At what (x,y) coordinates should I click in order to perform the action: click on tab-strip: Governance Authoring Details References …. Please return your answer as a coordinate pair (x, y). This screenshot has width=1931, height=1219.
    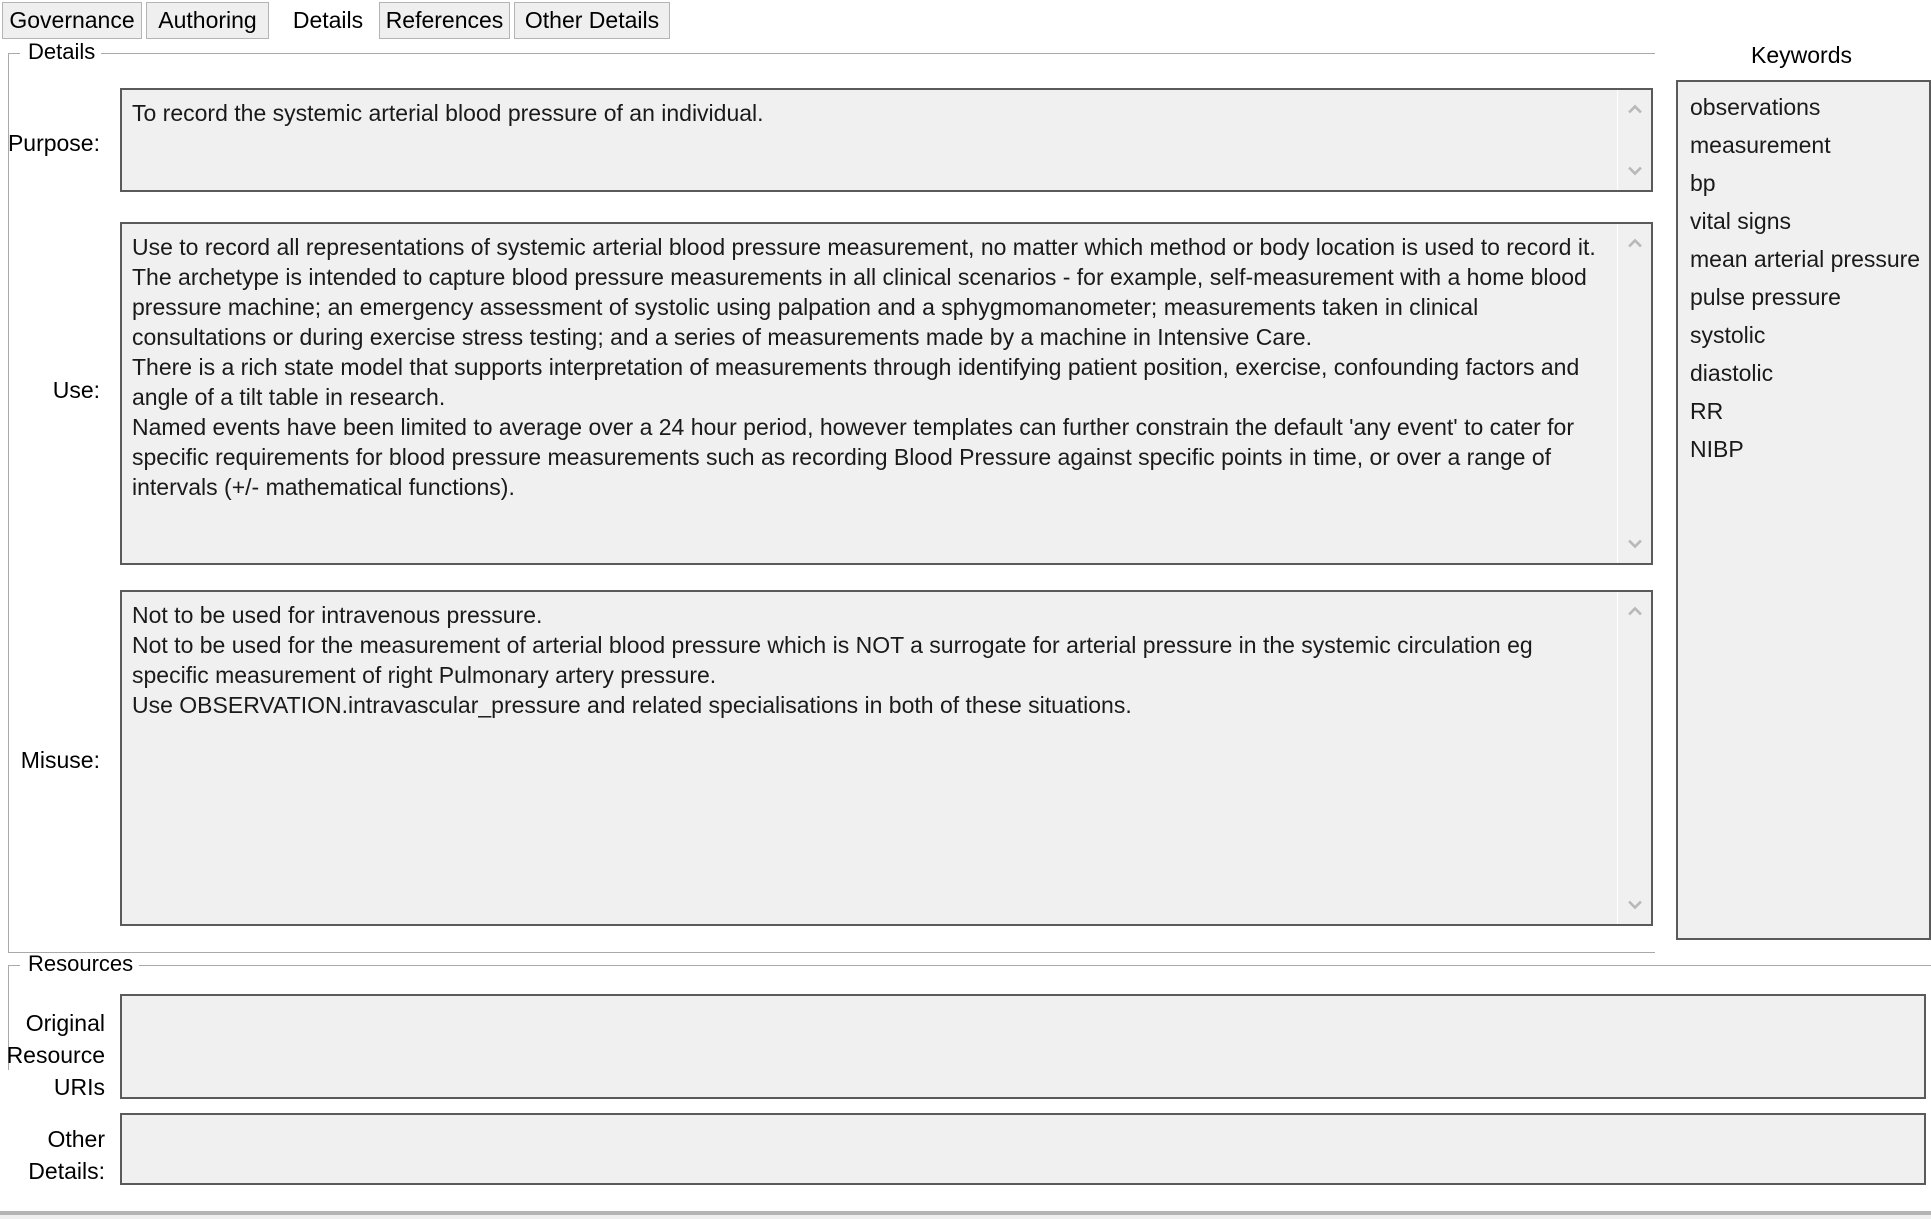
    Looking at the image, I should click on (965, 20).